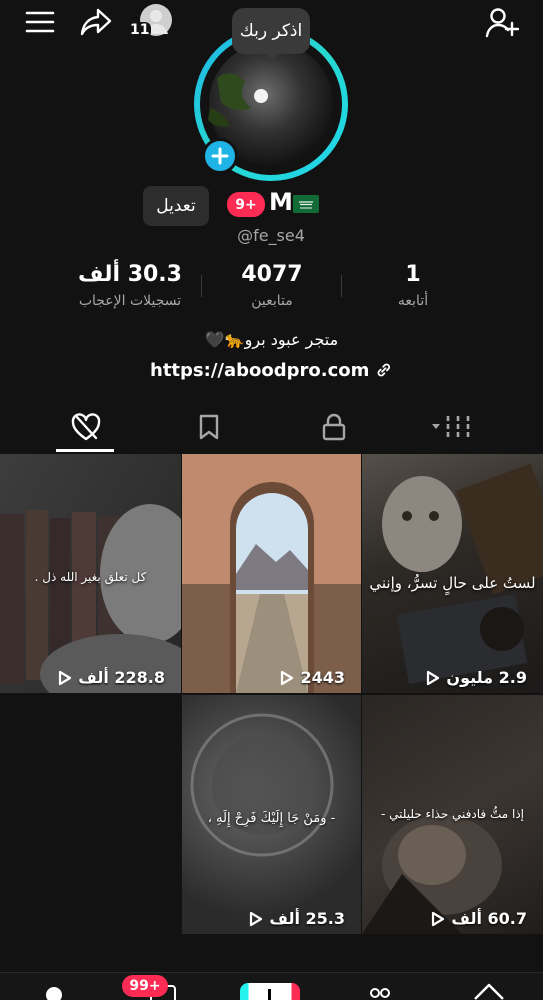 The width and height of the screenshot is (543, 1000). Describe the element at coordinates (40, 22) in the screenshot. I see `menu-icon` at that location.